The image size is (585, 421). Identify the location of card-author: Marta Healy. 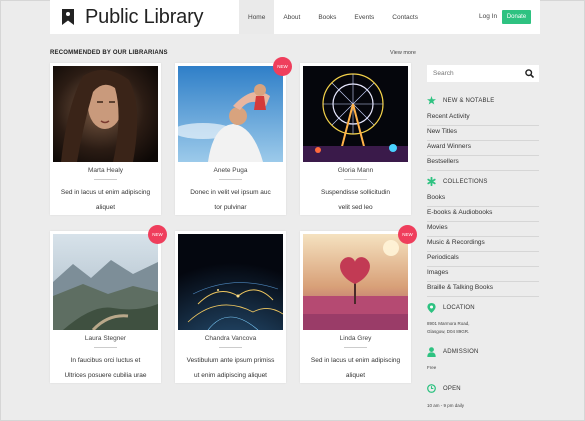
(105, 170).